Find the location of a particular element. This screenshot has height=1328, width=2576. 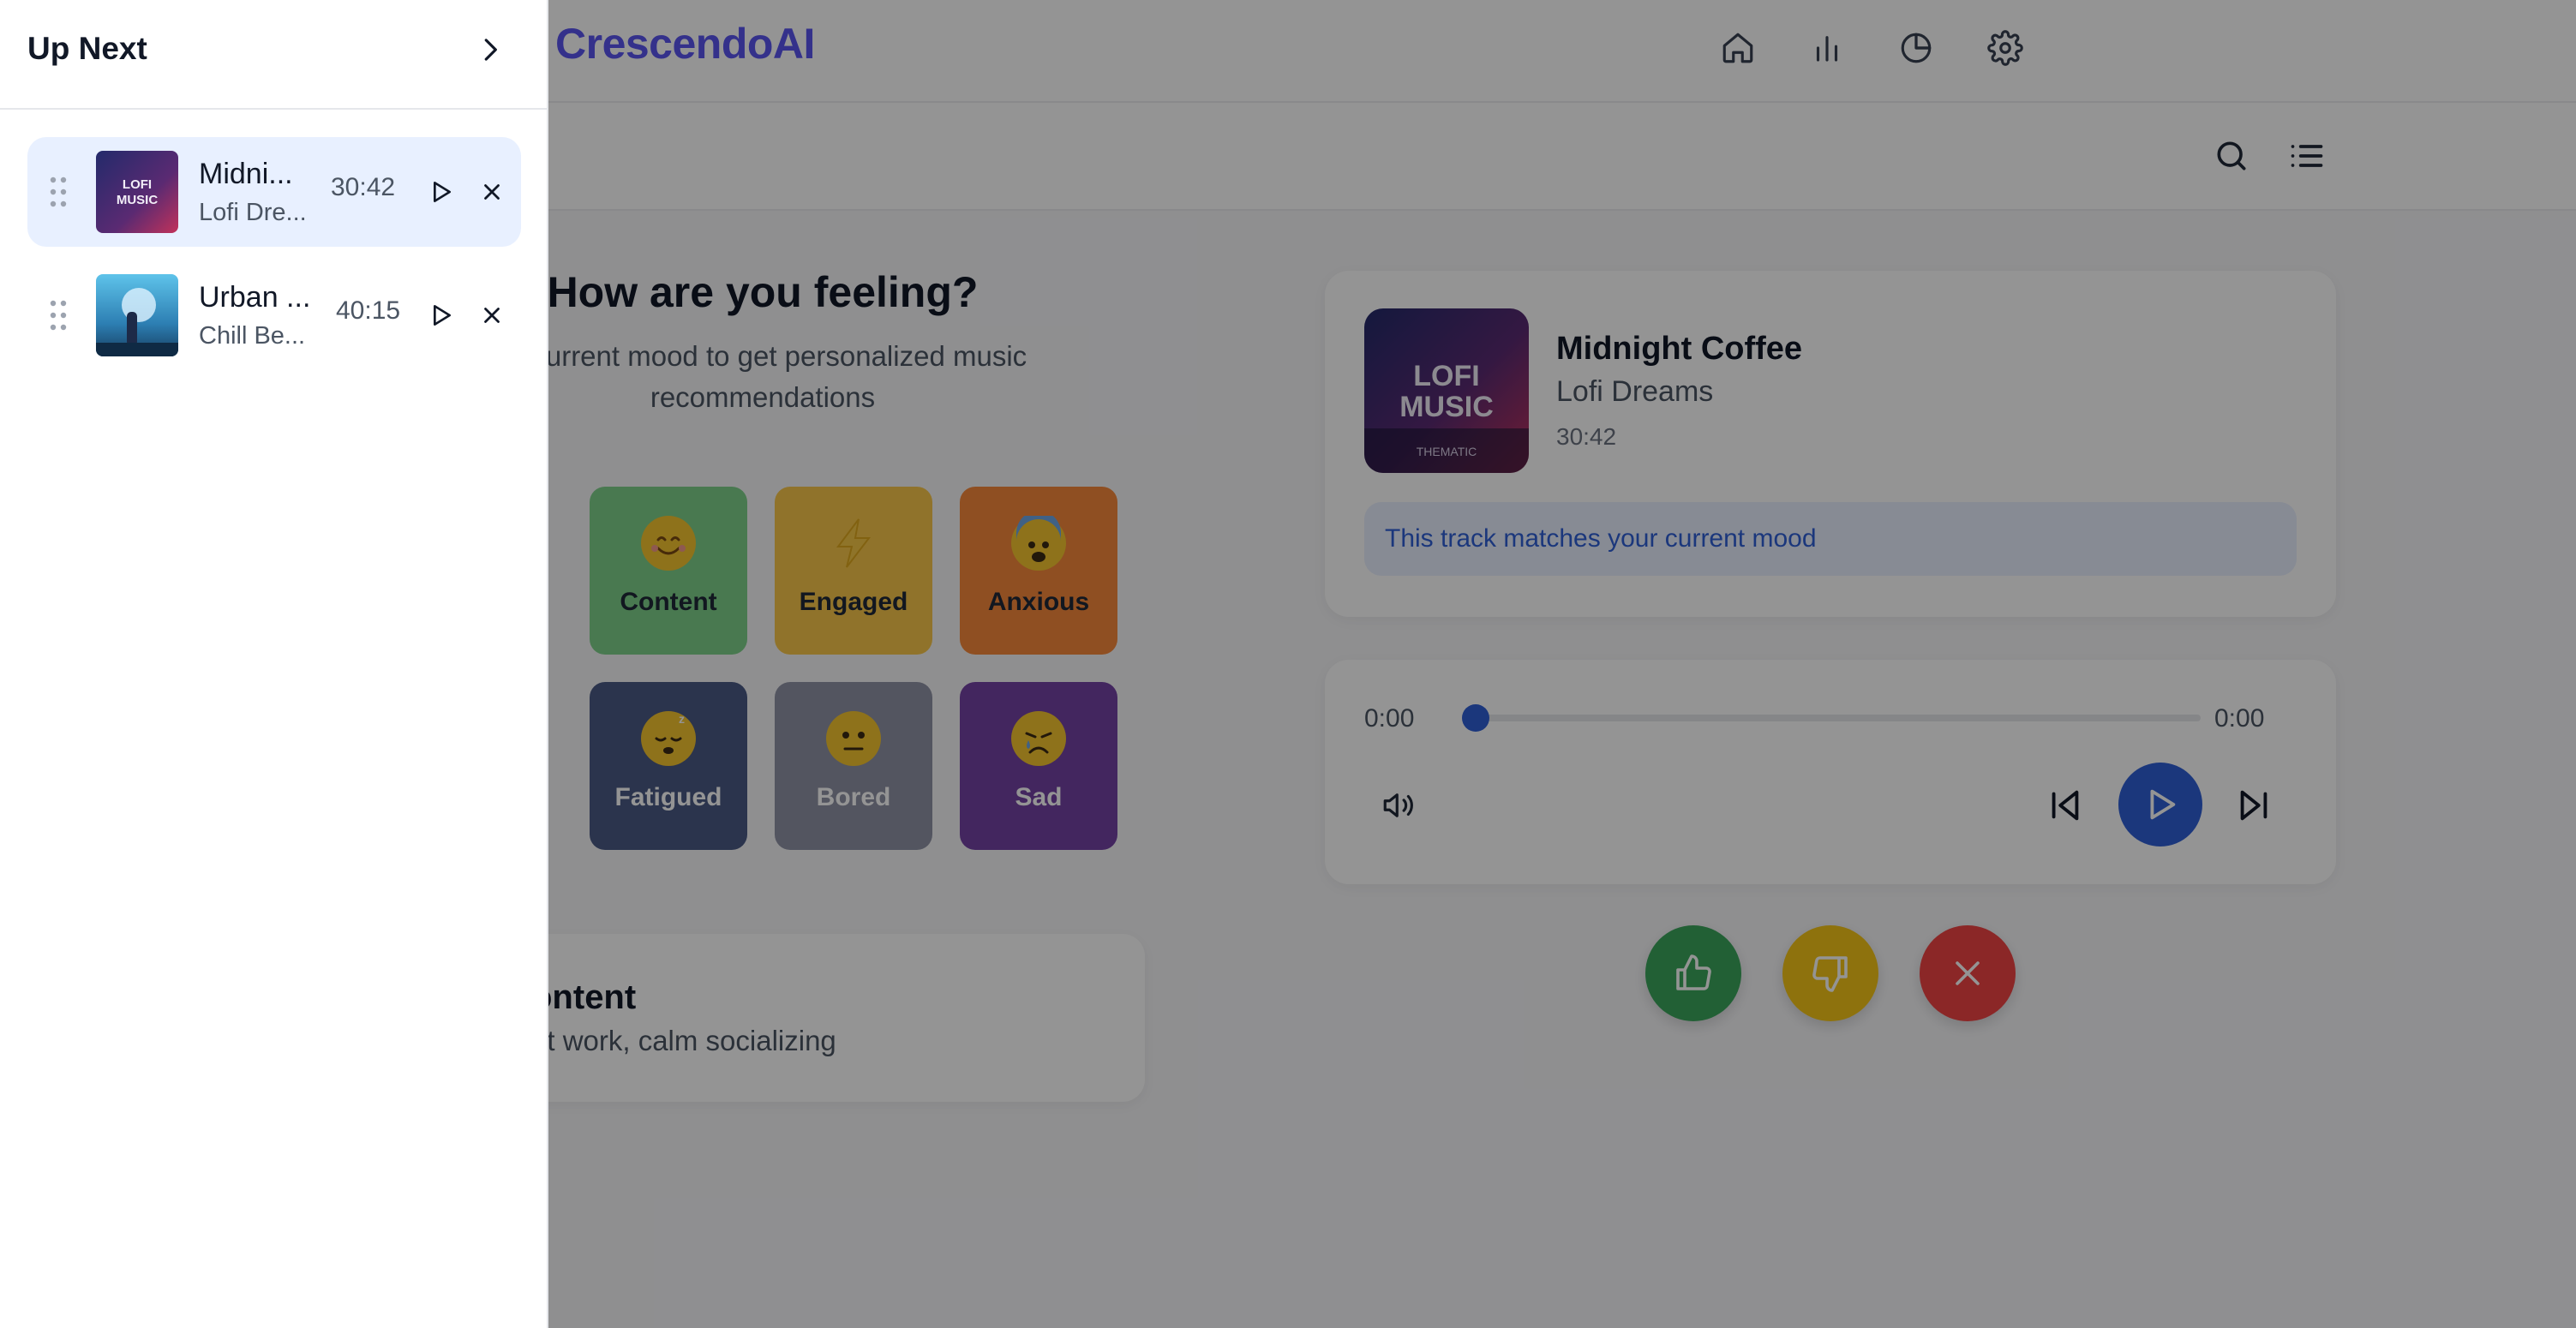

queue-item-art is located at coordinates (137, 315).